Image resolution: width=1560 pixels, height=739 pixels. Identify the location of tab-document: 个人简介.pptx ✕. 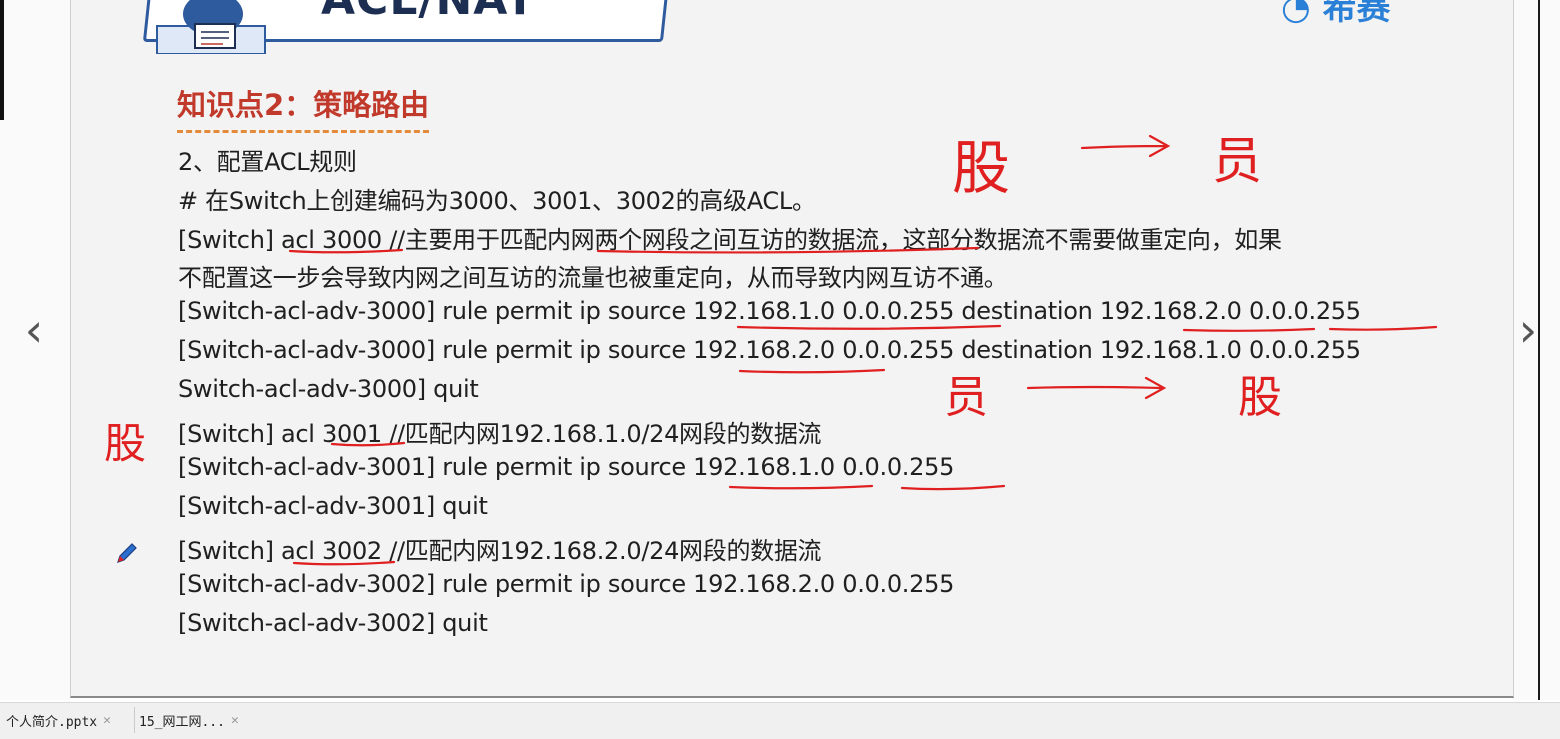
(67, 720).